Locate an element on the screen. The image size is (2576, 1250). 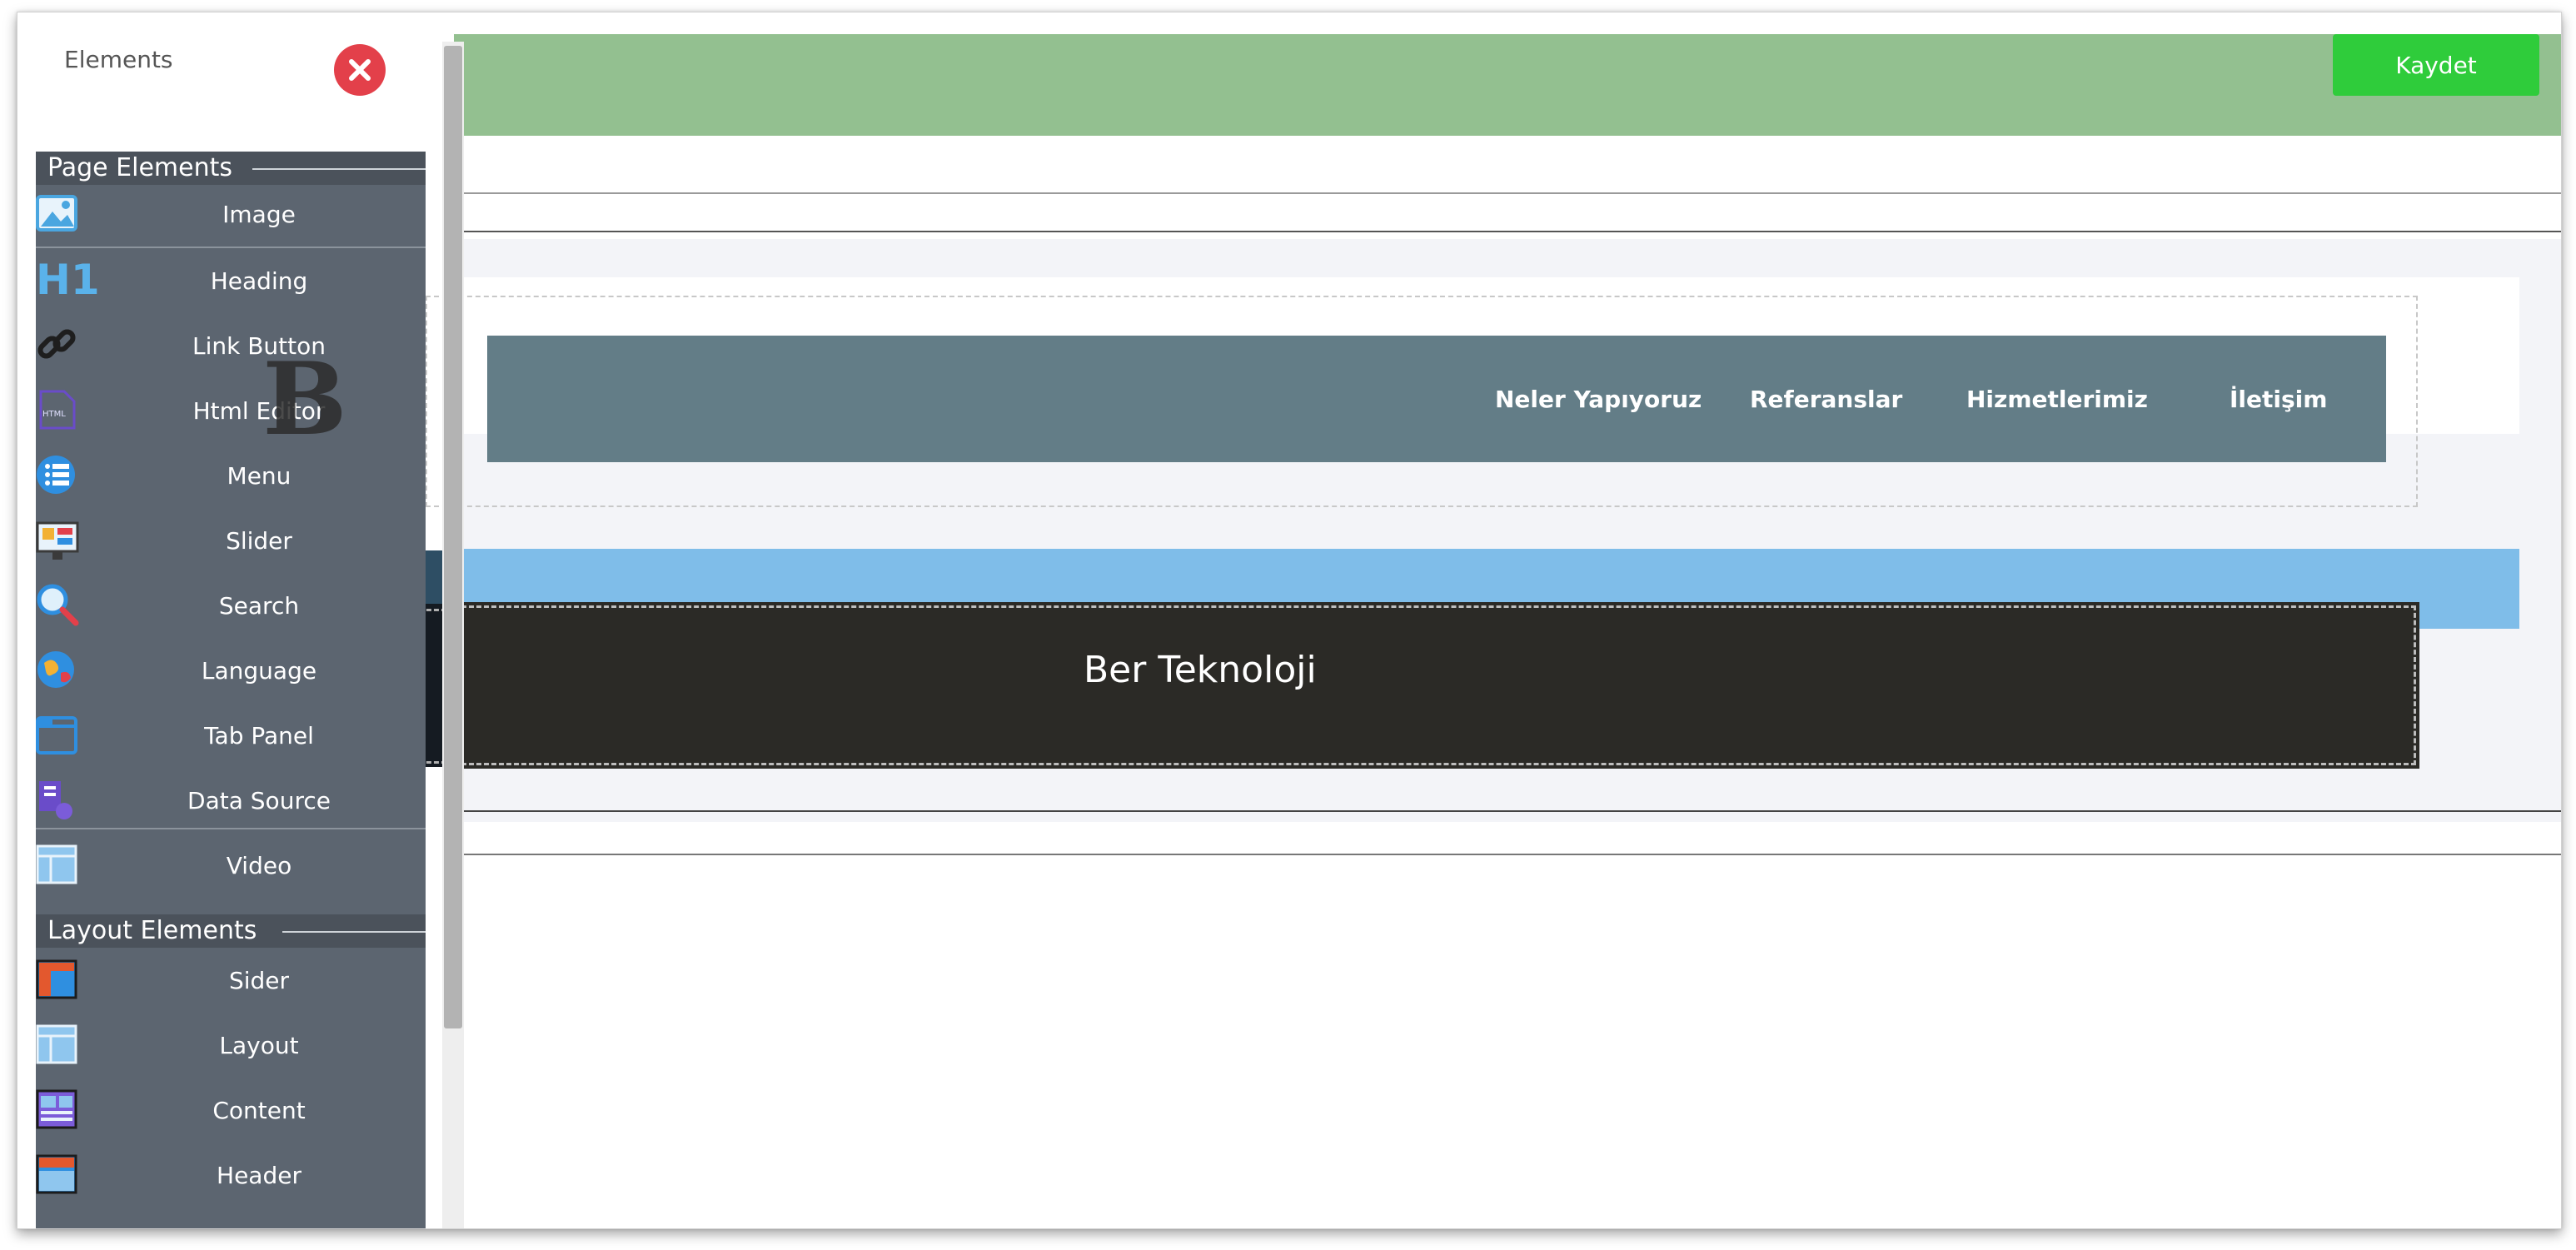
element-item-label: Content is located at coordinates (259, 1110).